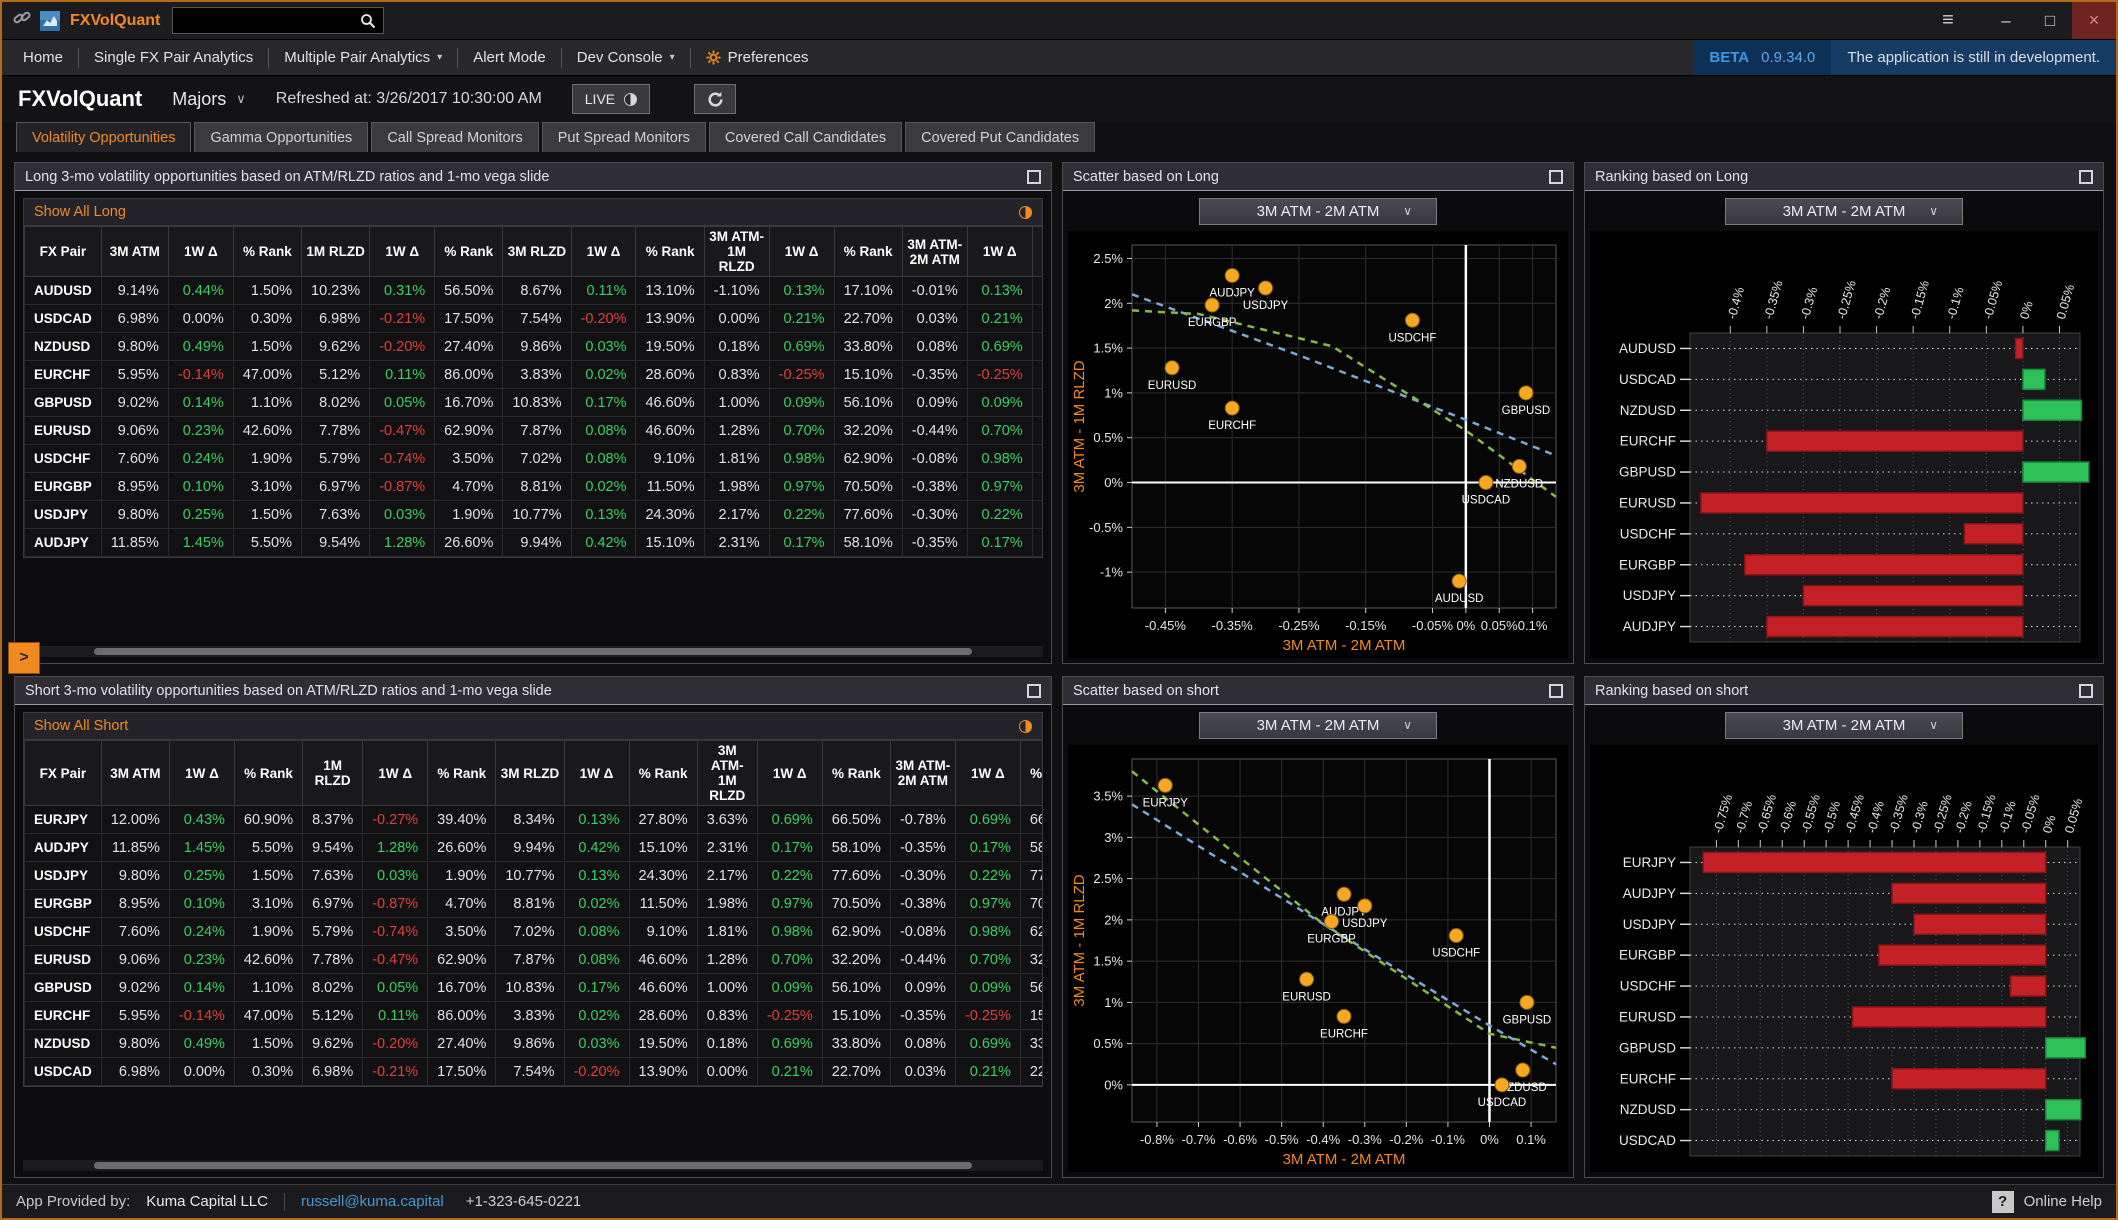  I want to click on menu-item-multiple-pair-analytics: Multiple Pair Analytics ▾, so click(363, 57).